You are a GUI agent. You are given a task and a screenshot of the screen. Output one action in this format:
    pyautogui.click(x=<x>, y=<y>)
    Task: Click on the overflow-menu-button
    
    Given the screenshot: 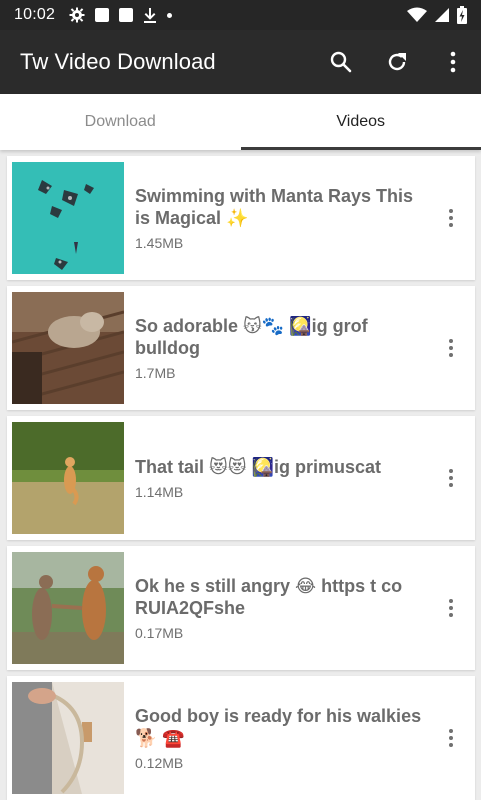 What is the action you would take?
    pyautogui.click(x=453, y=62)
    